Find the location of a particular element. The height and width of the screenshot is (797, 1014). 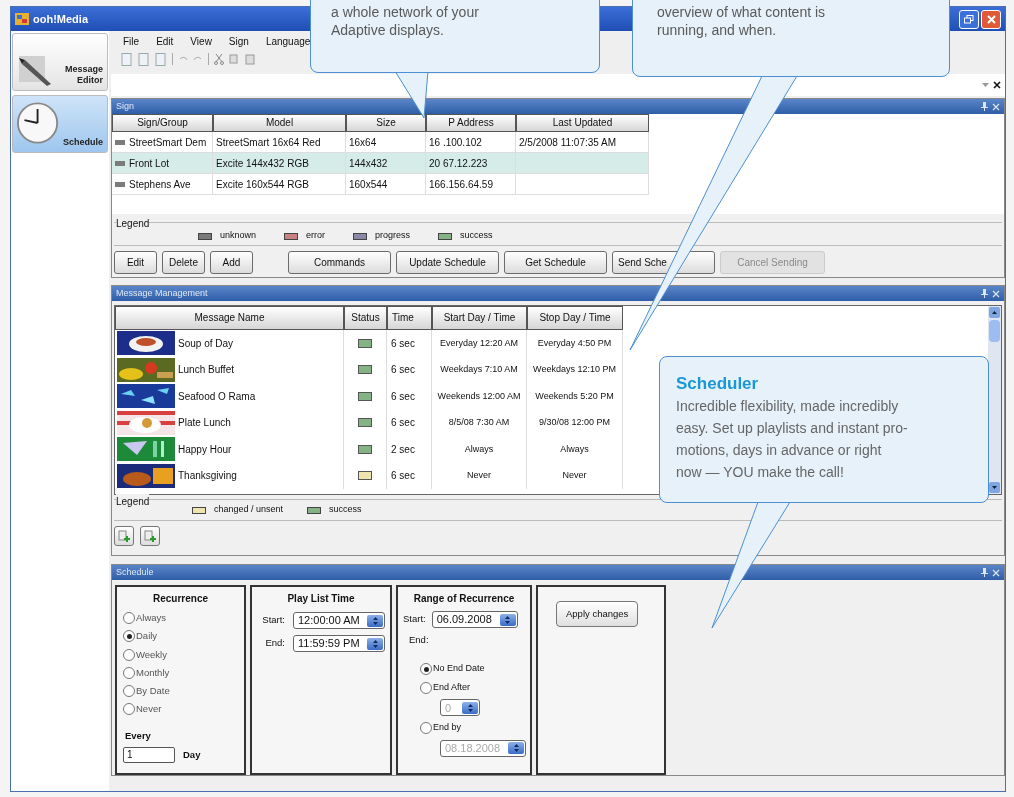

callout-text: a whole network of your is located at coordinates (405, 12).